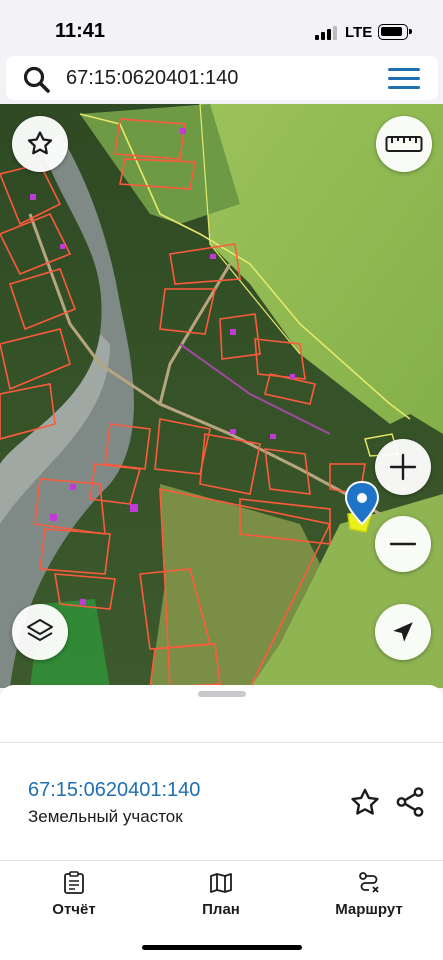 The width and height of the screenshot is (443, 960). Describe the element at coordinates (80, 31) in the screenshot. I see `status-time: 11:41` at that location.